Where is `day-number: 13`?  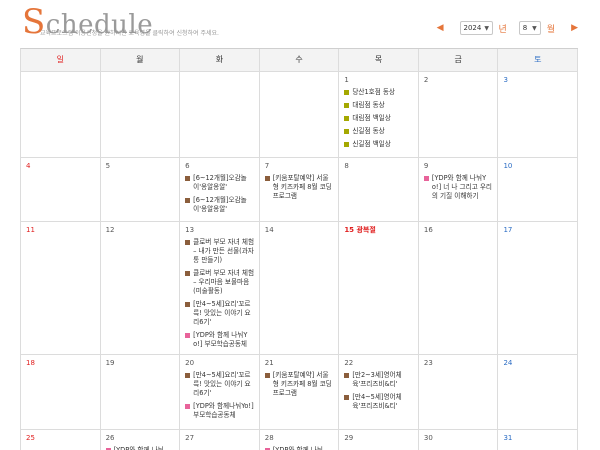 day-number: 13 is located at coordinates (190, 230).